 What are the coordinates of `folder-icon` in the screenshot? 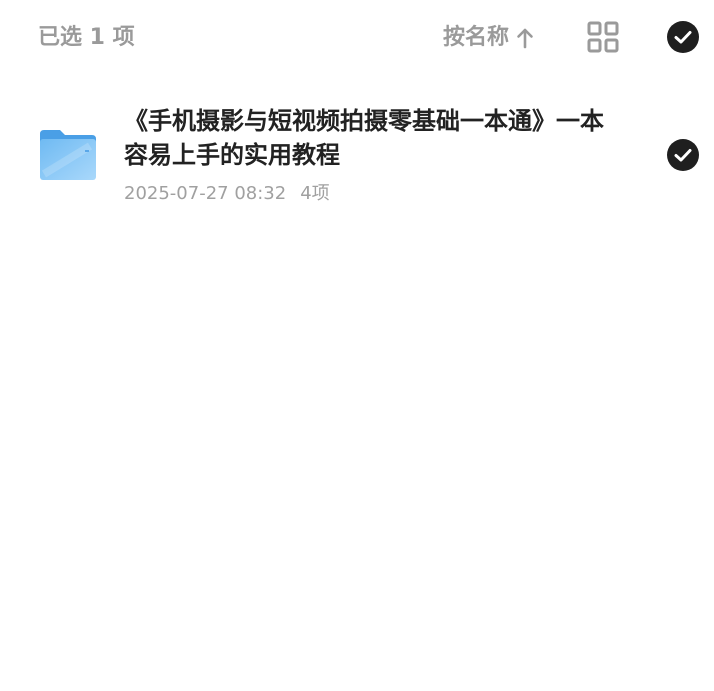 It's located at (68, 155).